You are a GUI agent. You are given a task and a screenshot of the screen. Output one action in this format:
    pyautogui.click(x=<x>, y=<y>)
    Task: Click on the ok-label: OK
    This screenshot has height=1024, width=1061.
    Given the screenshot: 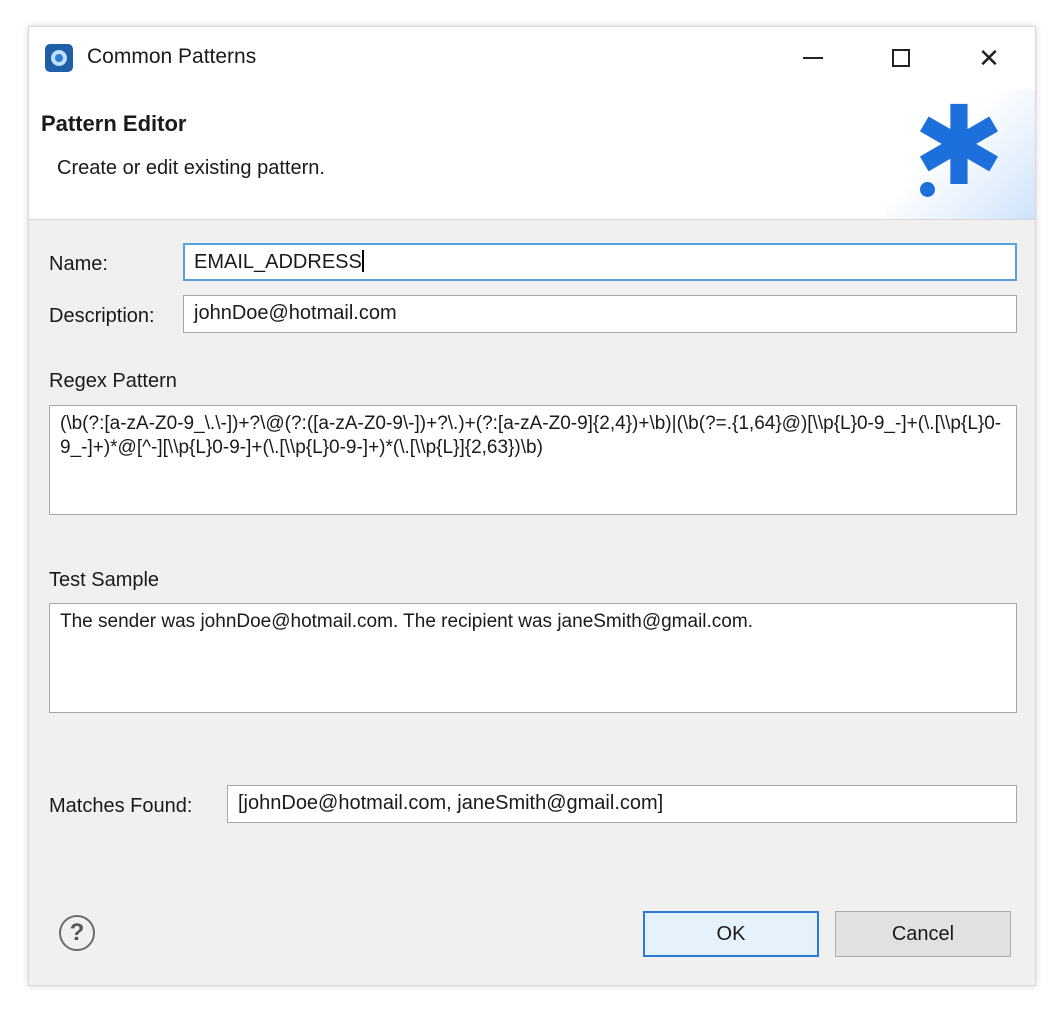 What is the action you would take?
    pyautogui.click(x=731, y=933)
    